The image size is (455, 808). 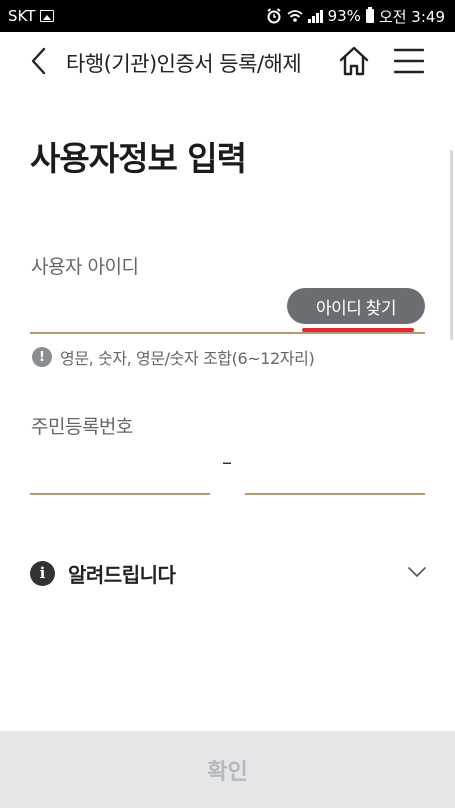 I want to click on rrn-front-input, so click(x=120, y=472).